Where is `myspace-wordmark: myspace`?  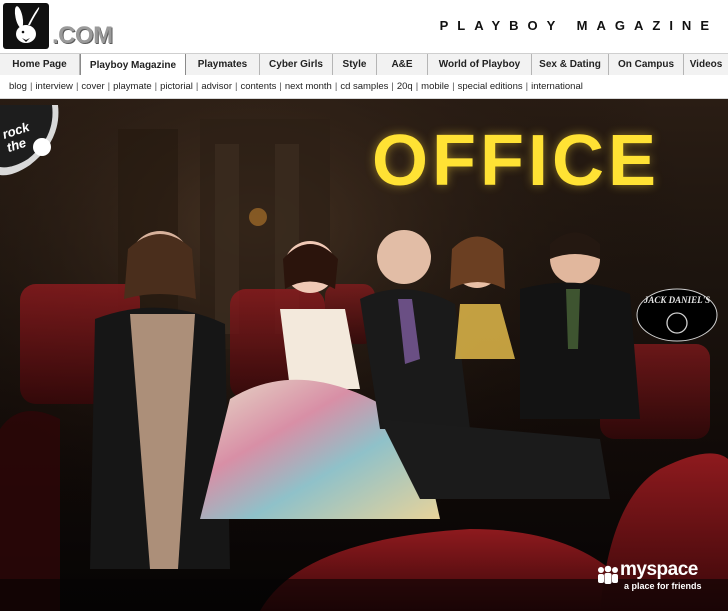
myspace-wordmark: myspace is located at coordinates (659, 569).